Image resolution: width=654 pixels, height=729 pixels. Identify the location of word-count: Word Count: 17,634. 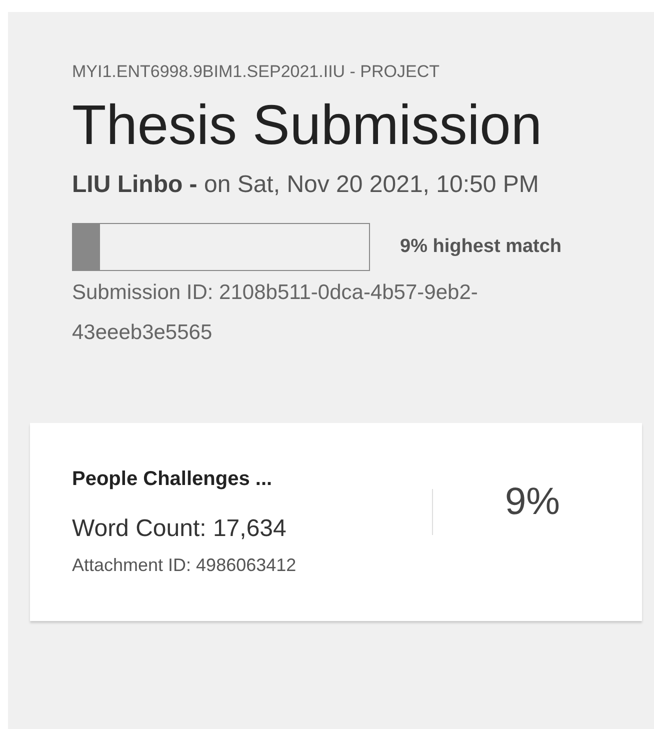
(180, 529).